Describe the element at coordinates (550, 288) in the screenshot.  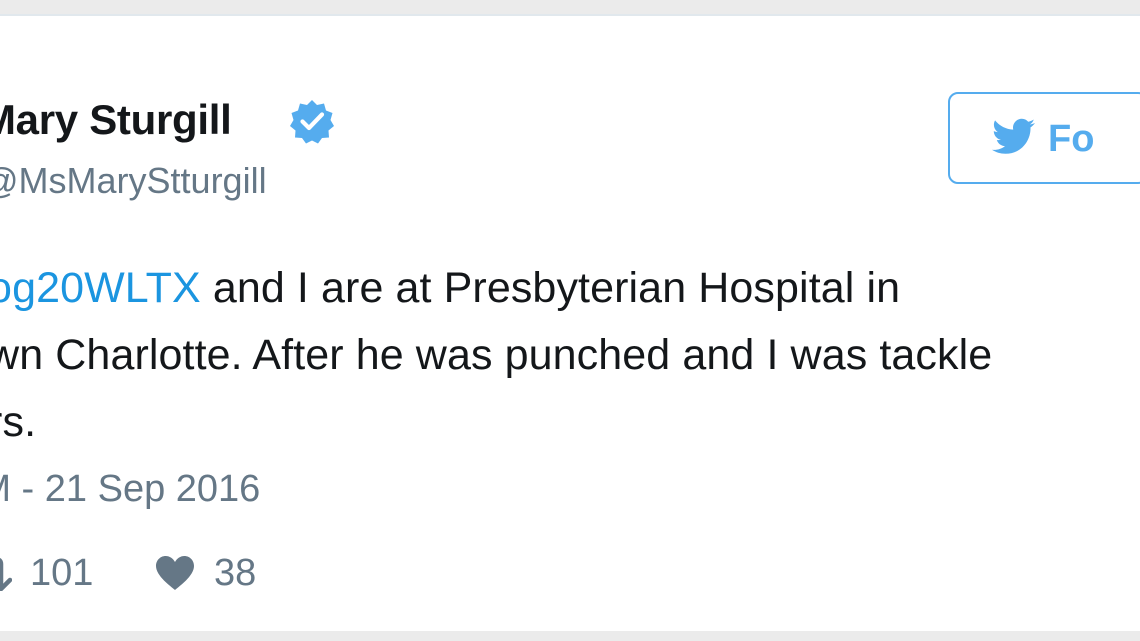
I see `tweet-text-segment: and I are at Presbyterian Hospital in` at that location.